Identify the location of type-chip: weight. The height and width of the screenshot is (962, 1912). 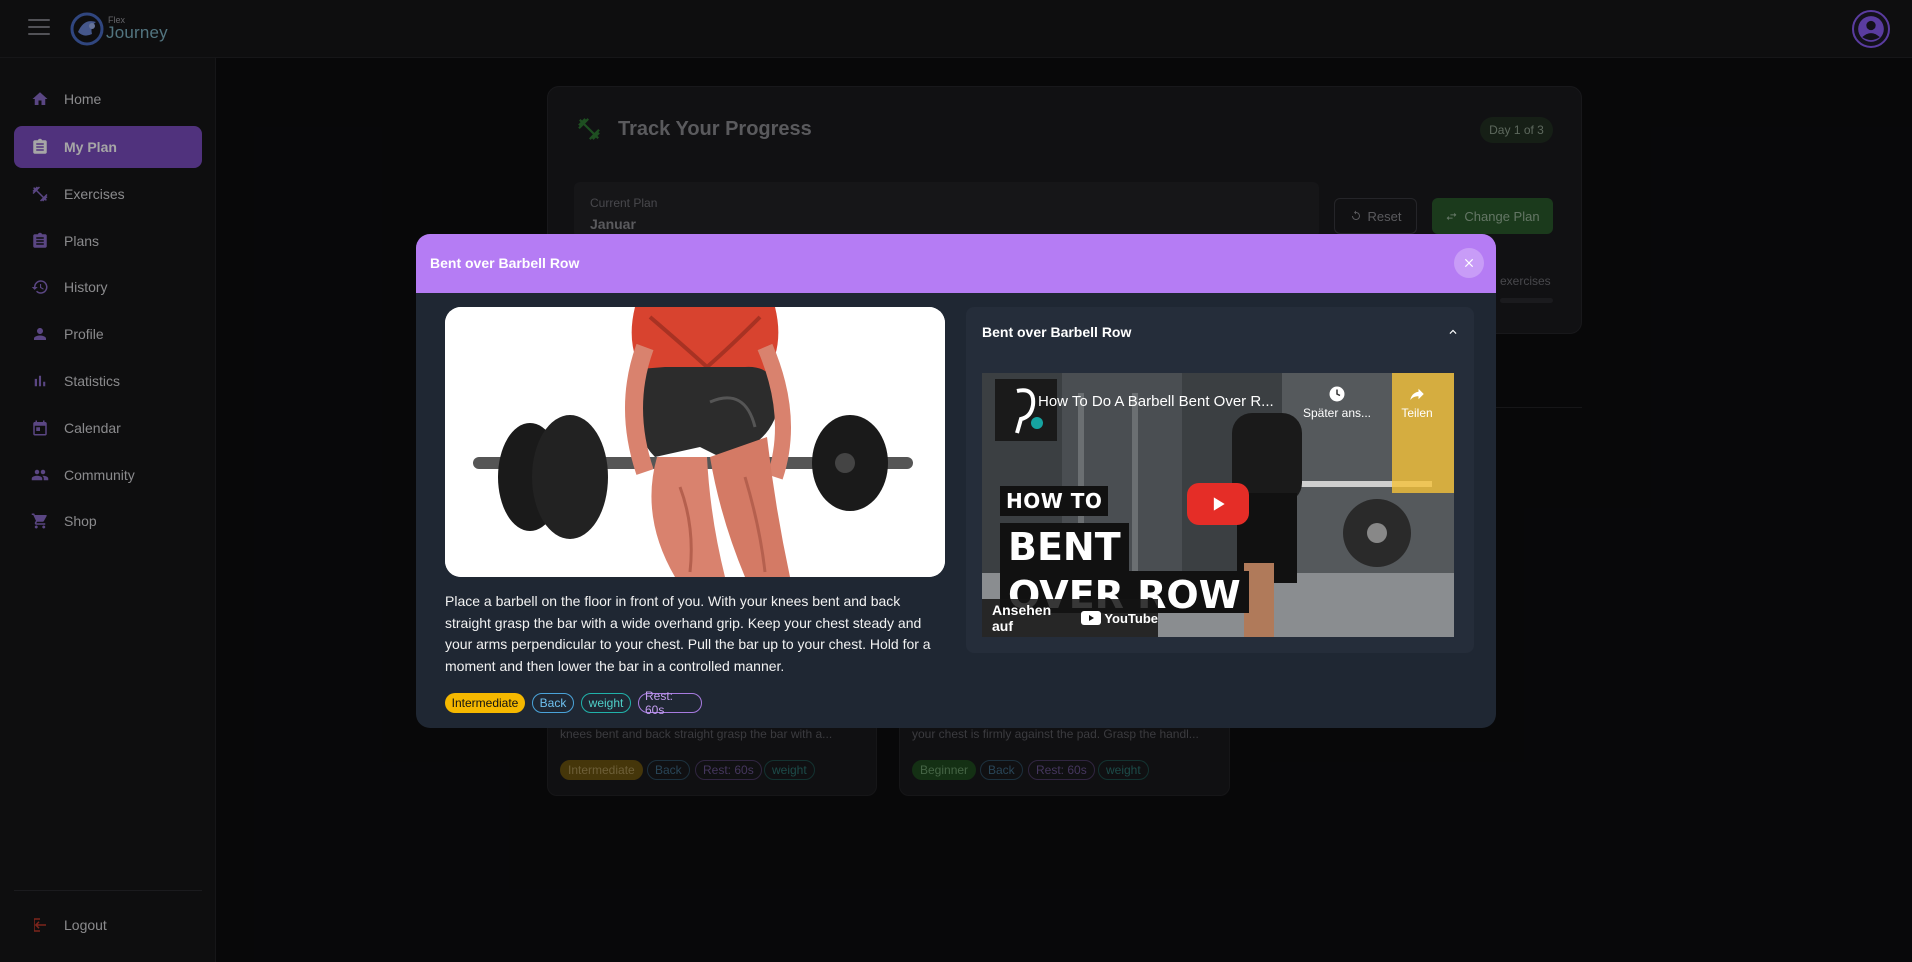
(606, 703).